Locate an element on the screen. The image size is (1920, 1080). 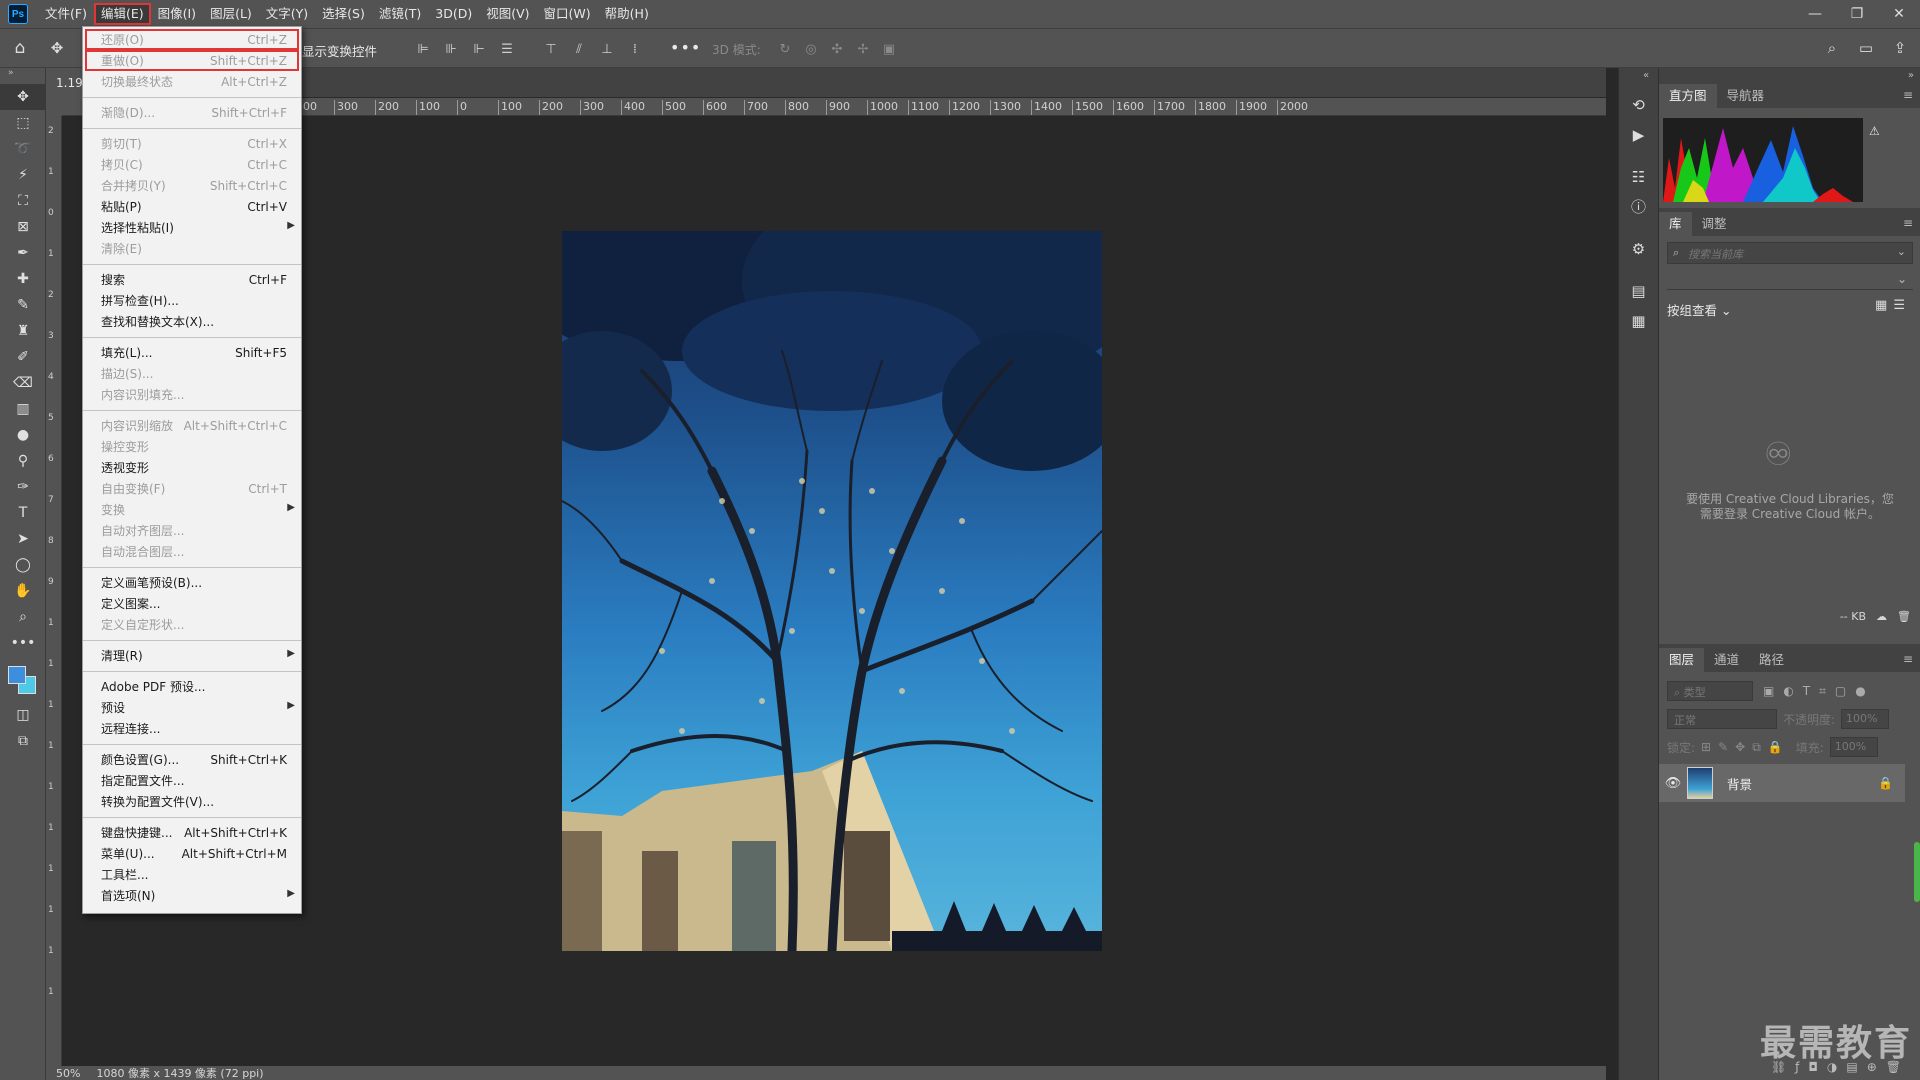
menu-3: 图层(L) is located at coordinates (231, 14).